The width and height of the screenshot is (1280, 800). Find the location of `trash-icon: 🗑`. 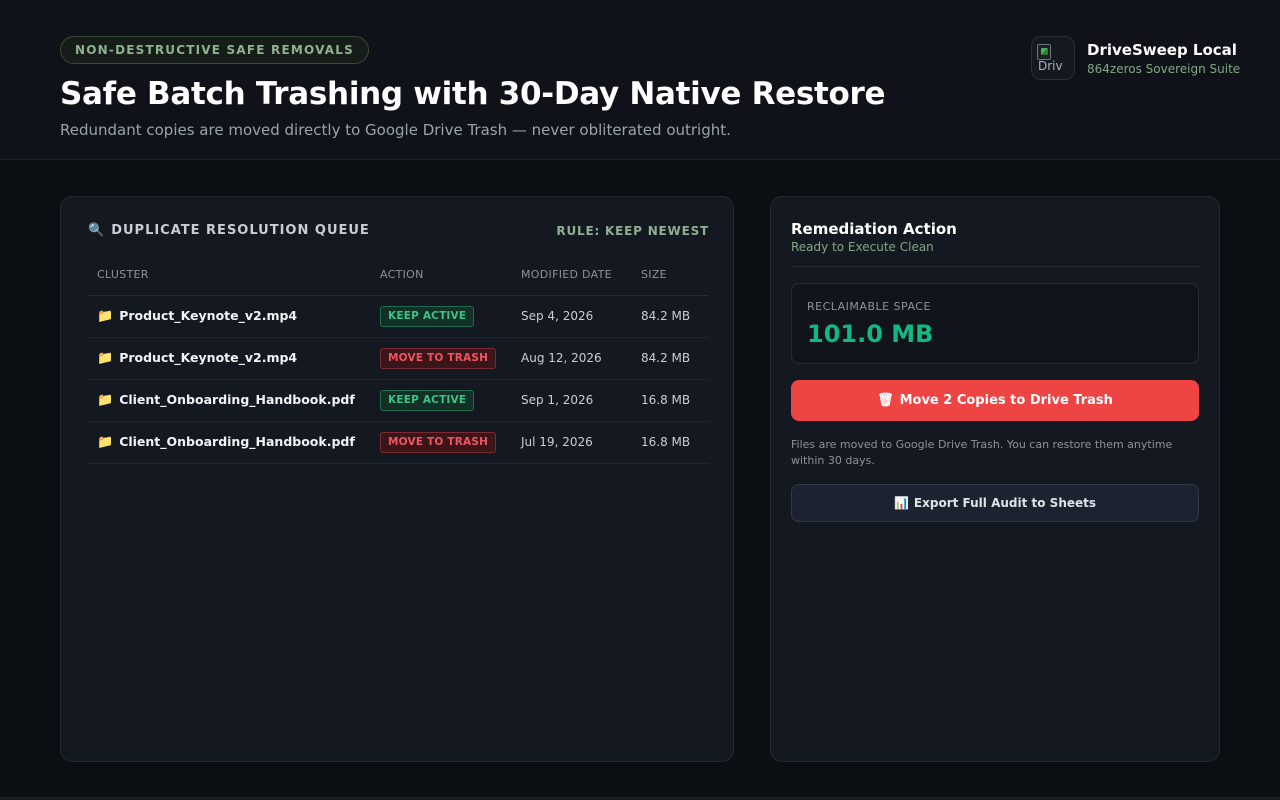

trash-icon: 🗑 is located at coordinates (885, 400).